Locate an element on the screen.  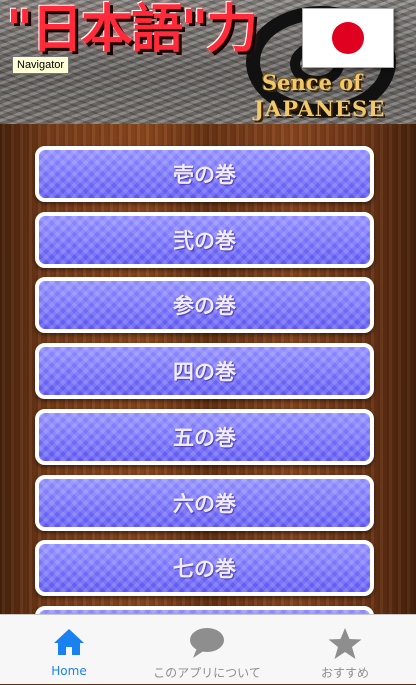
chapter-button-1: 壱の巻 is located at coordinates (204, 174).